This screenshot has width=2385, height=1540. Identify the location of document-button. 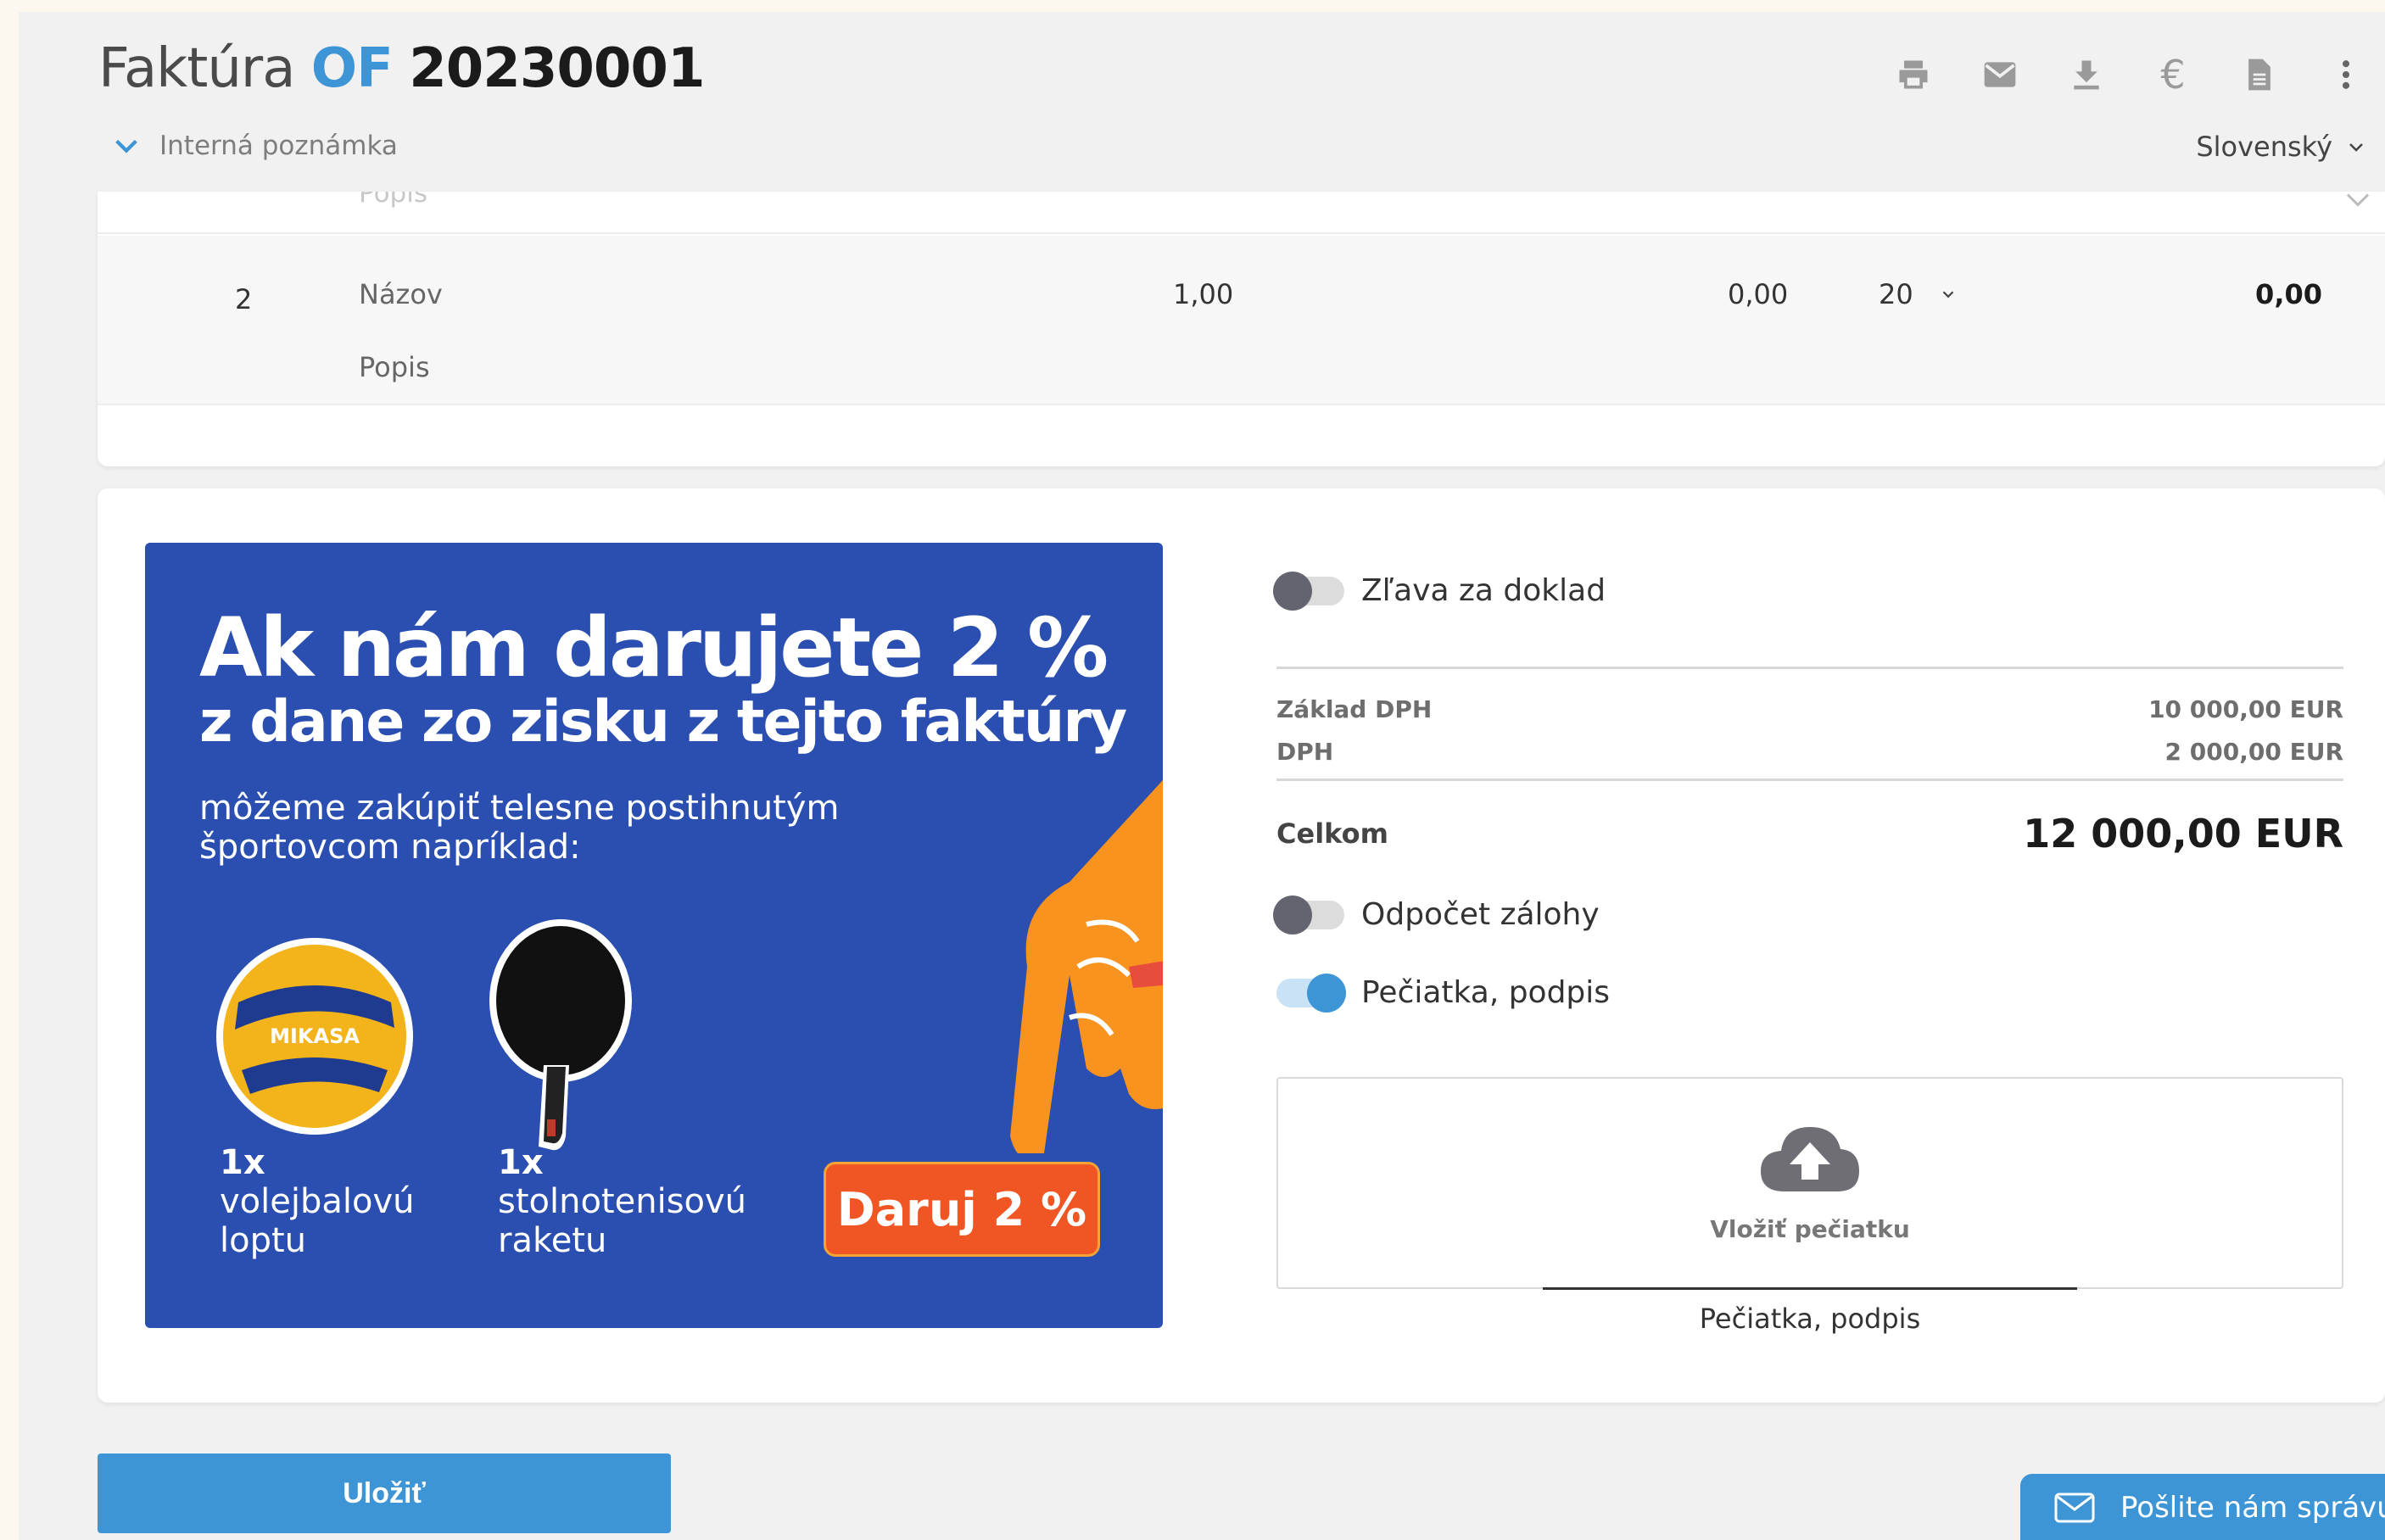
(2260, 74).